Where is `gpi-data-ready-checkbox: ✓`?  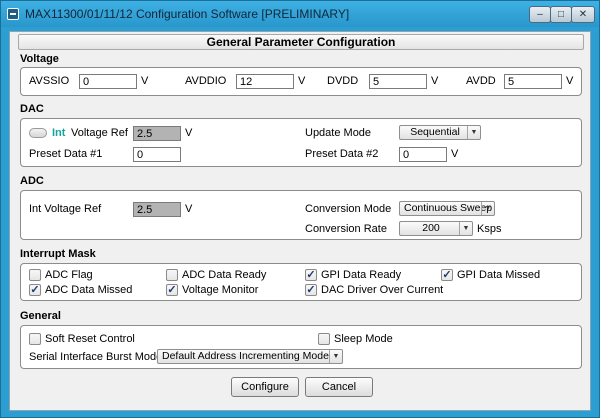 gpi-data-ready-checkbox: ✓ is located at coordinates (311, 275).